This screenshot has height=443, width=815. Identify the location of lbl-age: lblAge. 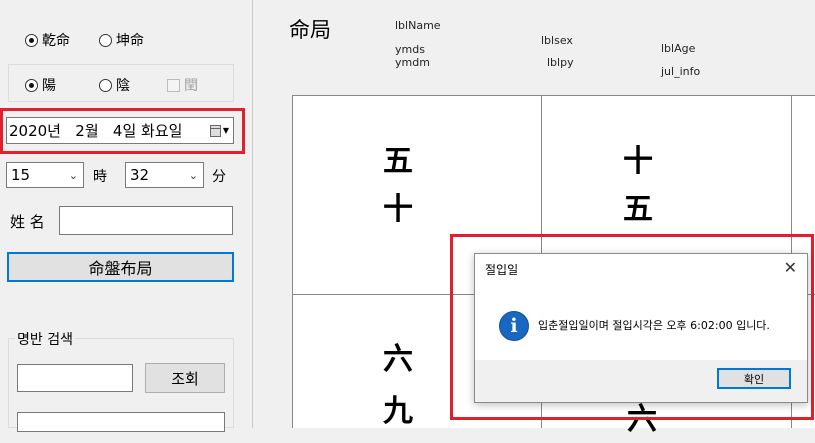
(678, 48).